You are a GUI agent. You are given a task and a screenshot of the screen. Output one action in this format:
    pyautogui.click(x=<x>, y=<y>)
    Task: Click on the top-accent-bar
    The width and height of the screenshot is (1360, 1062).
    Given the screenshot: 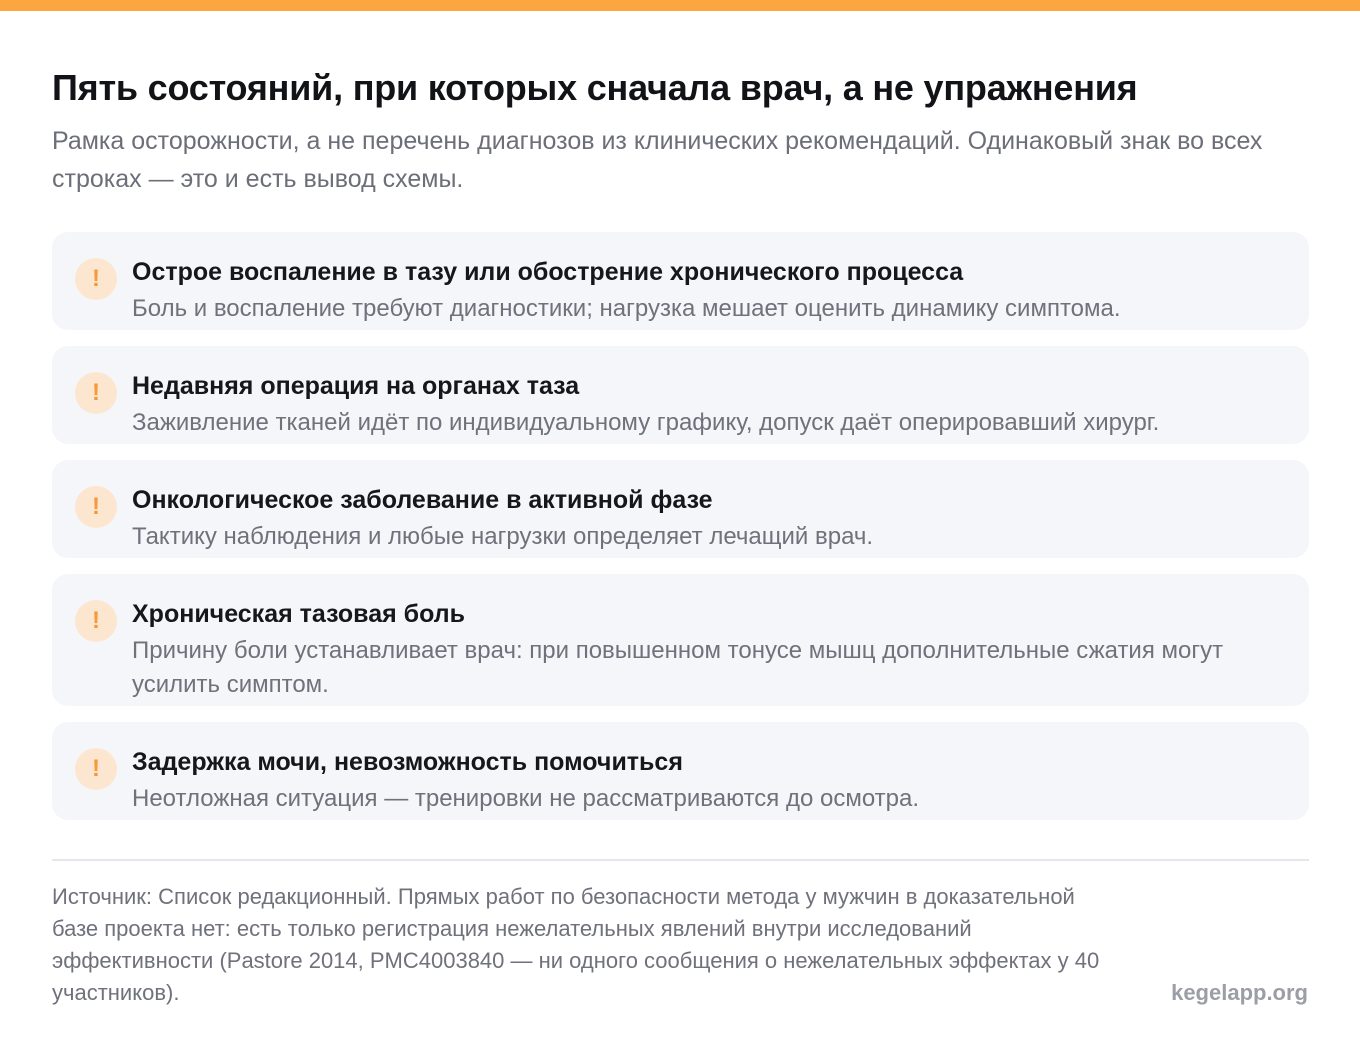 What is the action you would take?
    pyautogui.click(x=680, y=5)
    